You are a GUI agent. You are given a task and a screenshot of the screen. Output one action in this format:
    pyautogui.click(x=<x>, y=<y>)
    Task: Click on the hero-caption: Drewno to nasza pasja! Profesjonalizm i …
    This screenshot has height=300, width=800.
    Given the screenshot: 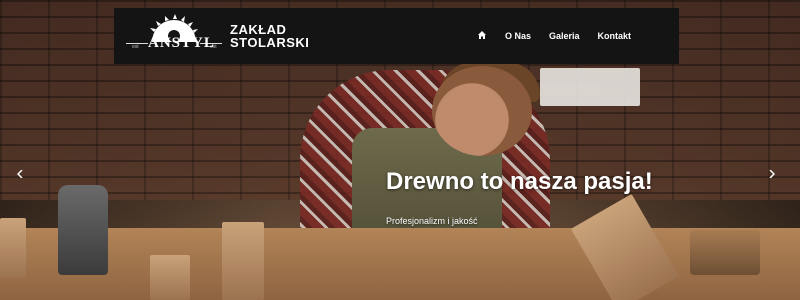 What is the action you would take?
    pyautogui.click(x=519, y=197)
    